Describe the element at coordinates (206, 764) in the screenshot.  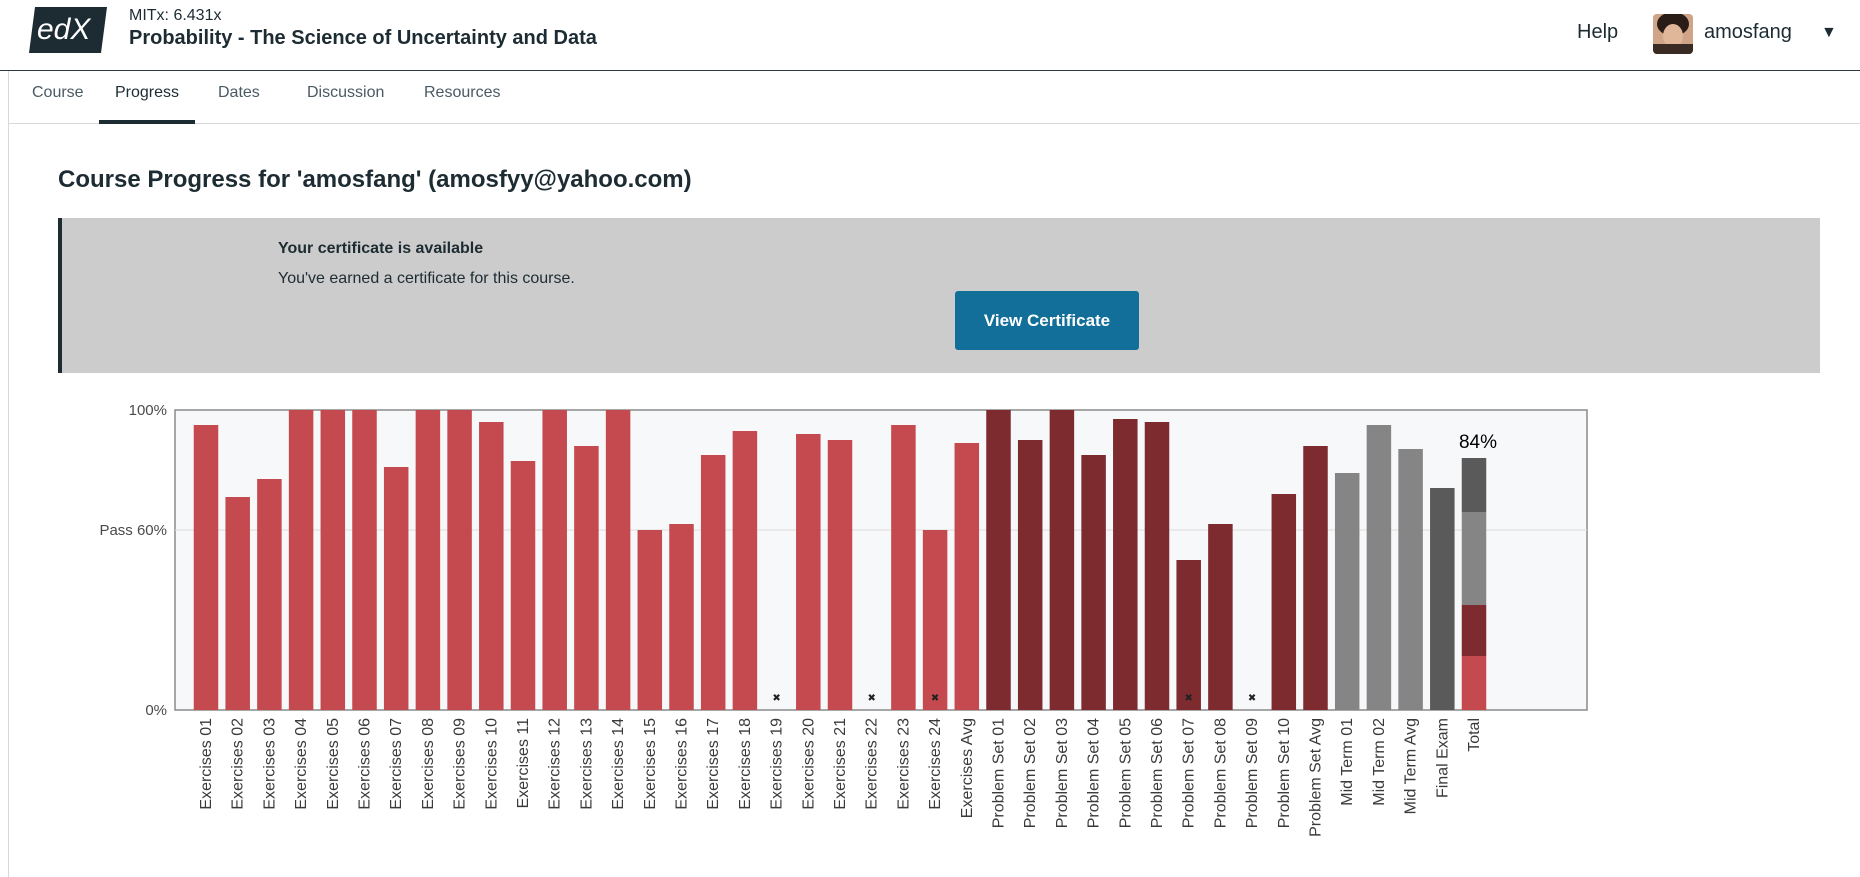
I see `x-tick-label: Exercises 01` at that location.